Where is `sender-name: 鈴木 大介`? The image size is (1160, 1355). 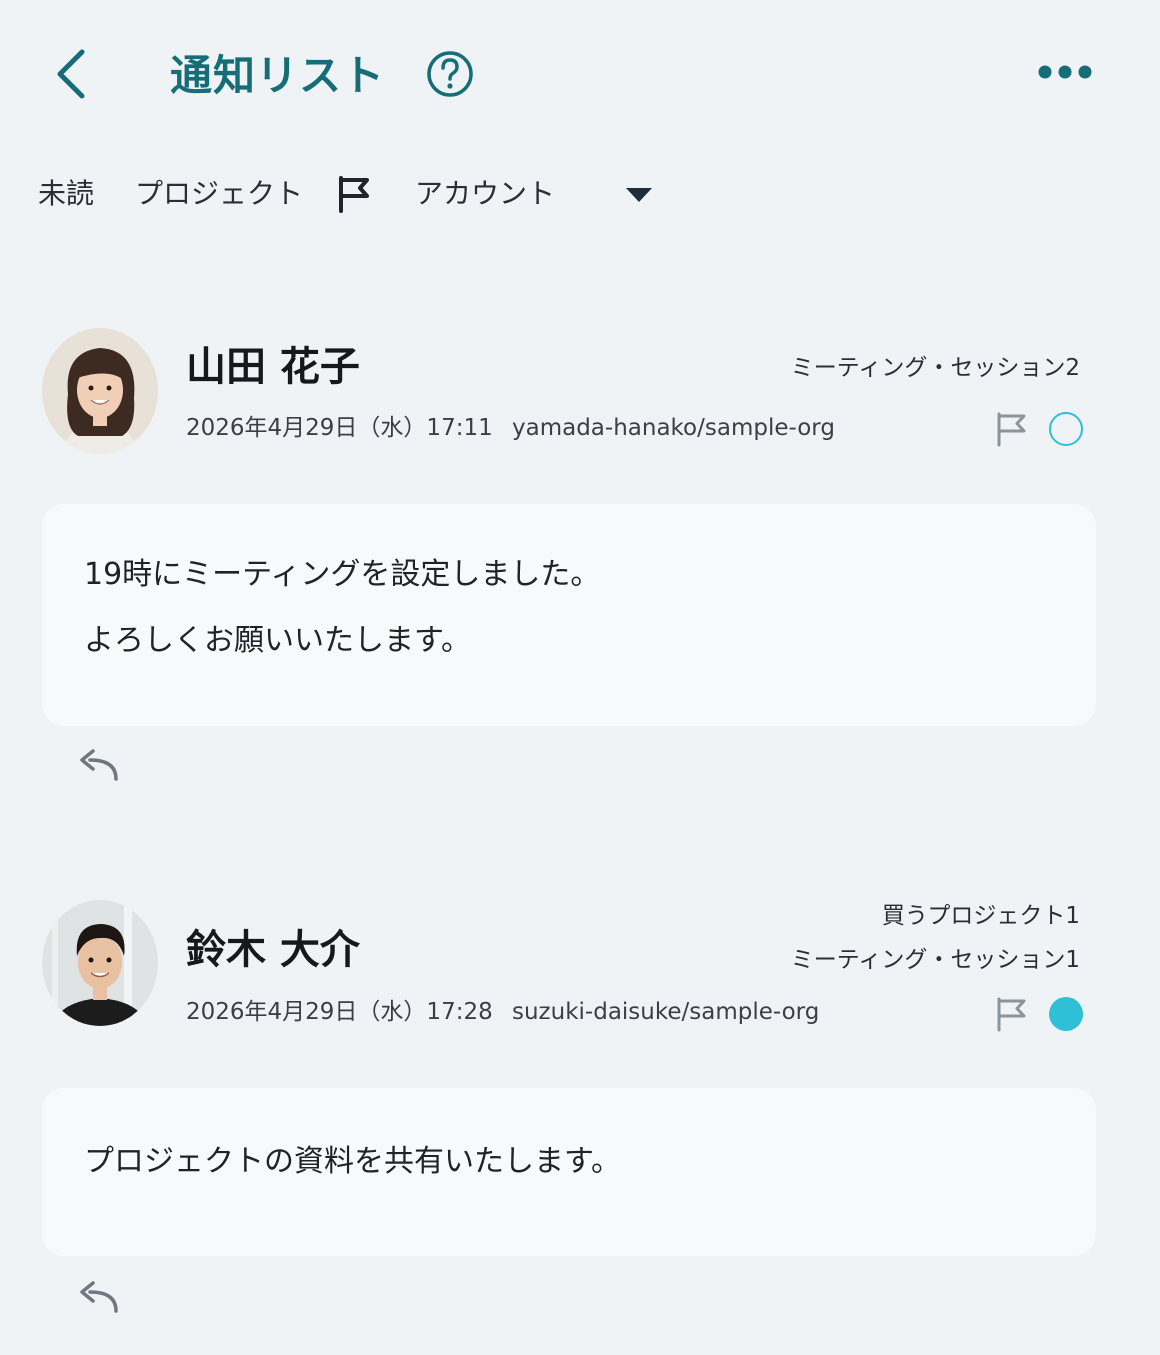
sender-name: 鈴木 大介 is located at coordinates (273, 950).